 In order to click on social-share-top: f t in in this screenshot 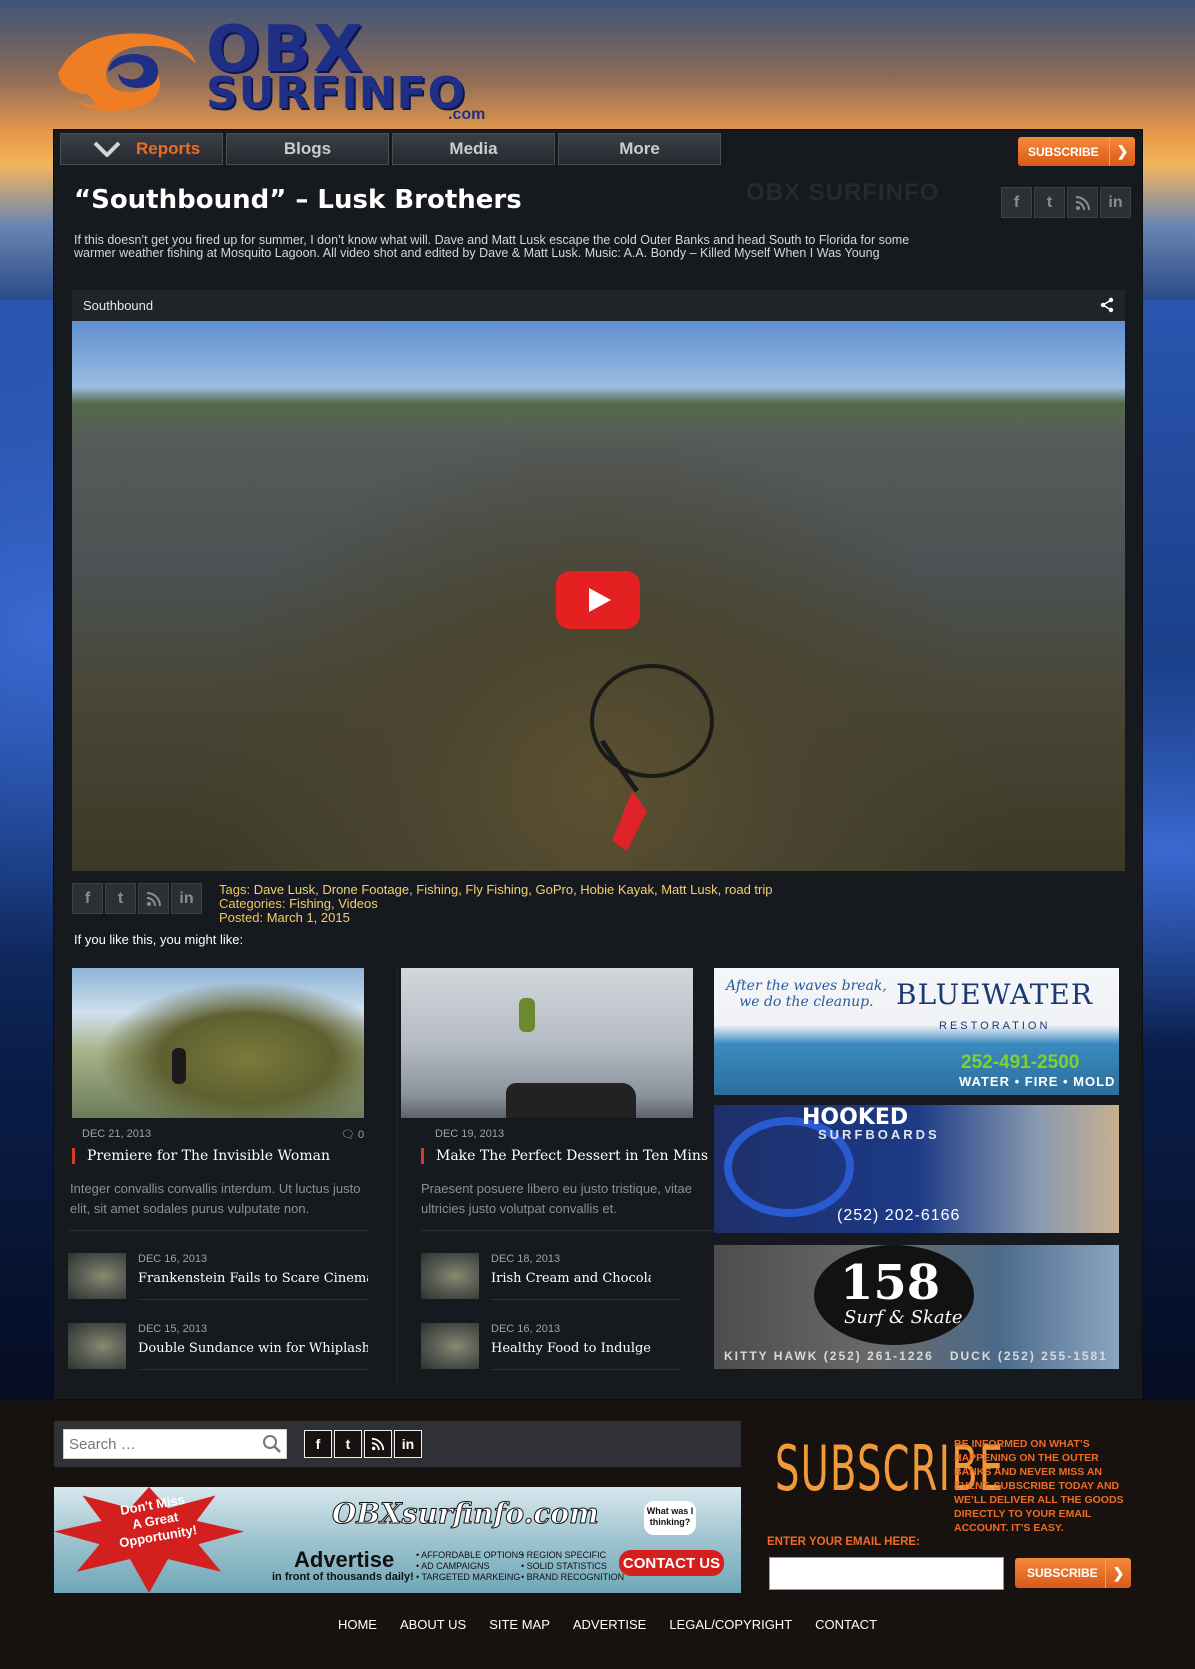, I will do `click(1066, 202)`.